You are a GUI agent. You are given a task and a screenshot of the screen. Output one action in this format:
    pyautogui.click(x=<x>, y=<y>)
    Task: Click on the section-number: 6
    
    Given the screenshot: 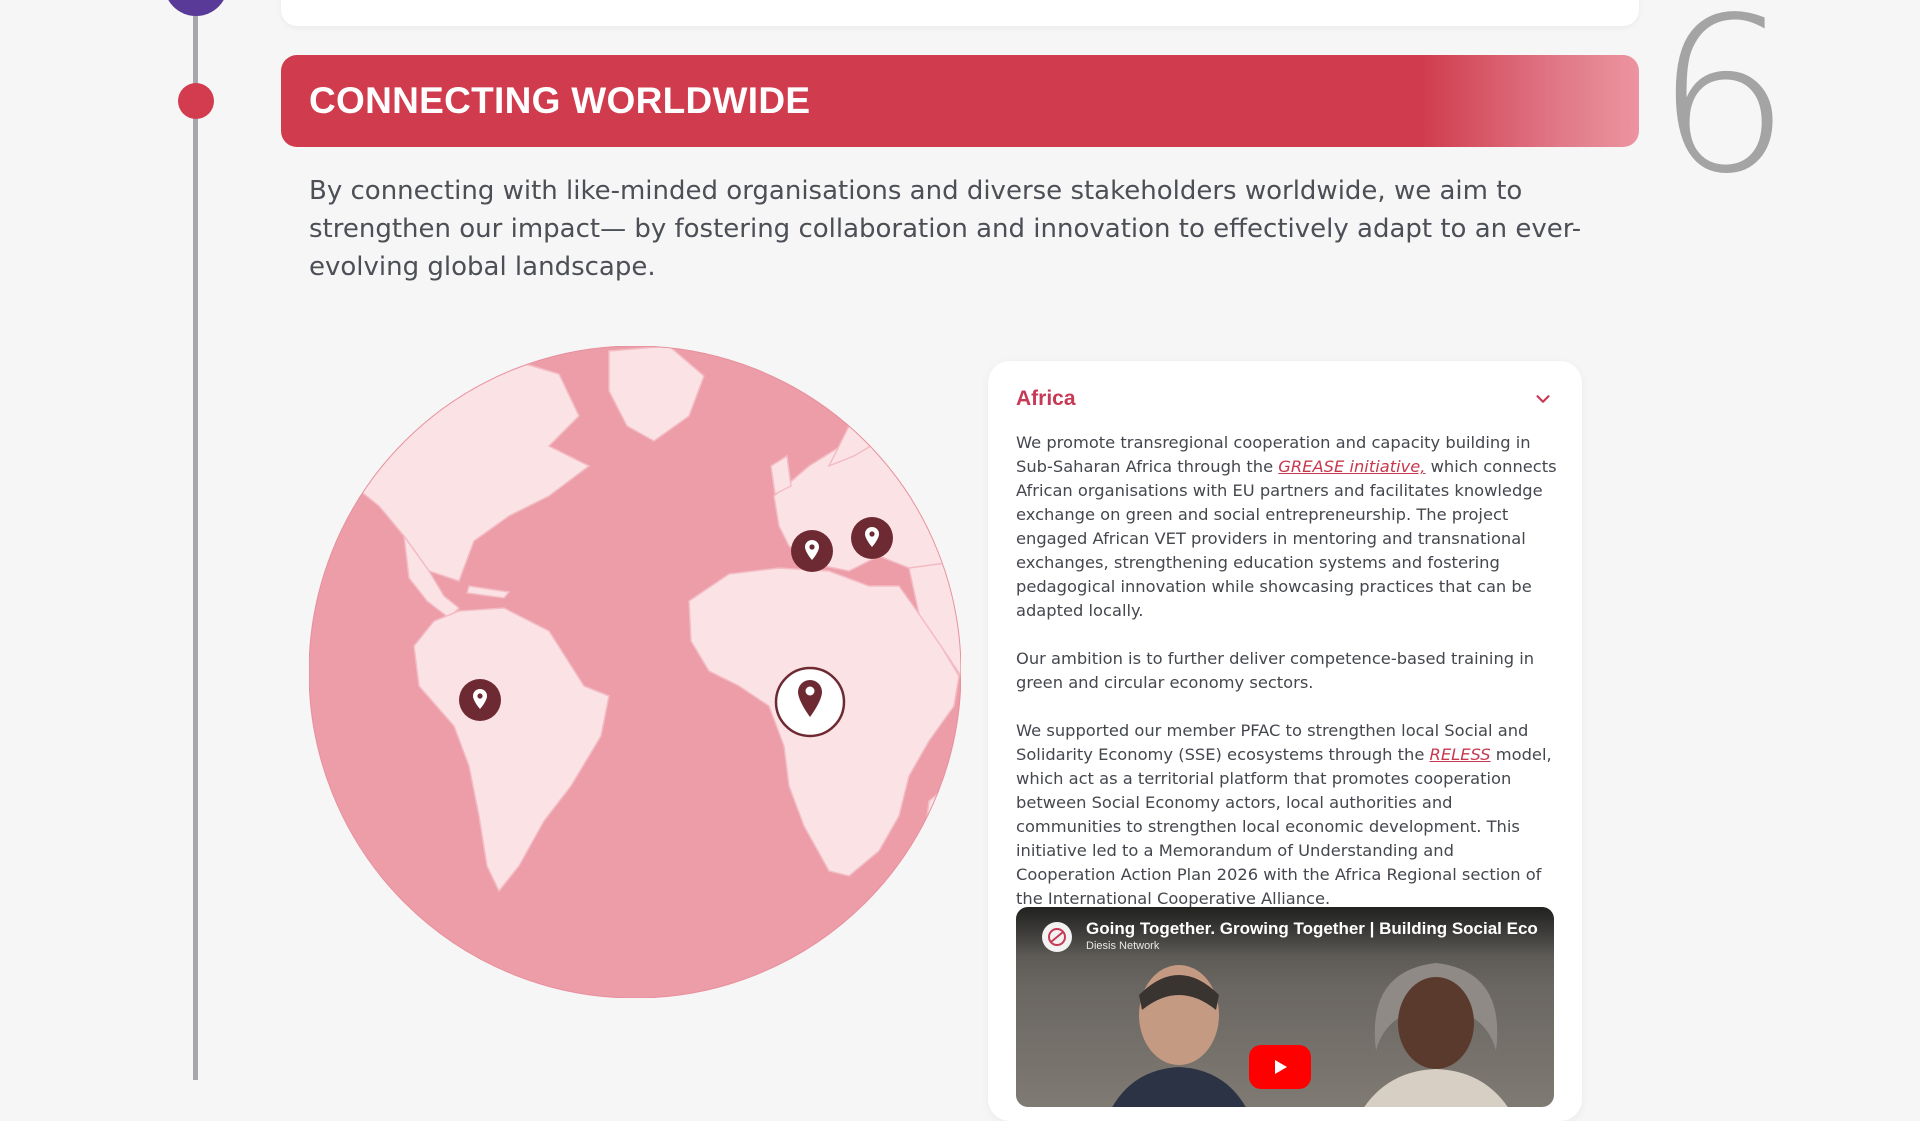 What is the action you would take?
    pyautogui.click(x=1723, y=110)
    